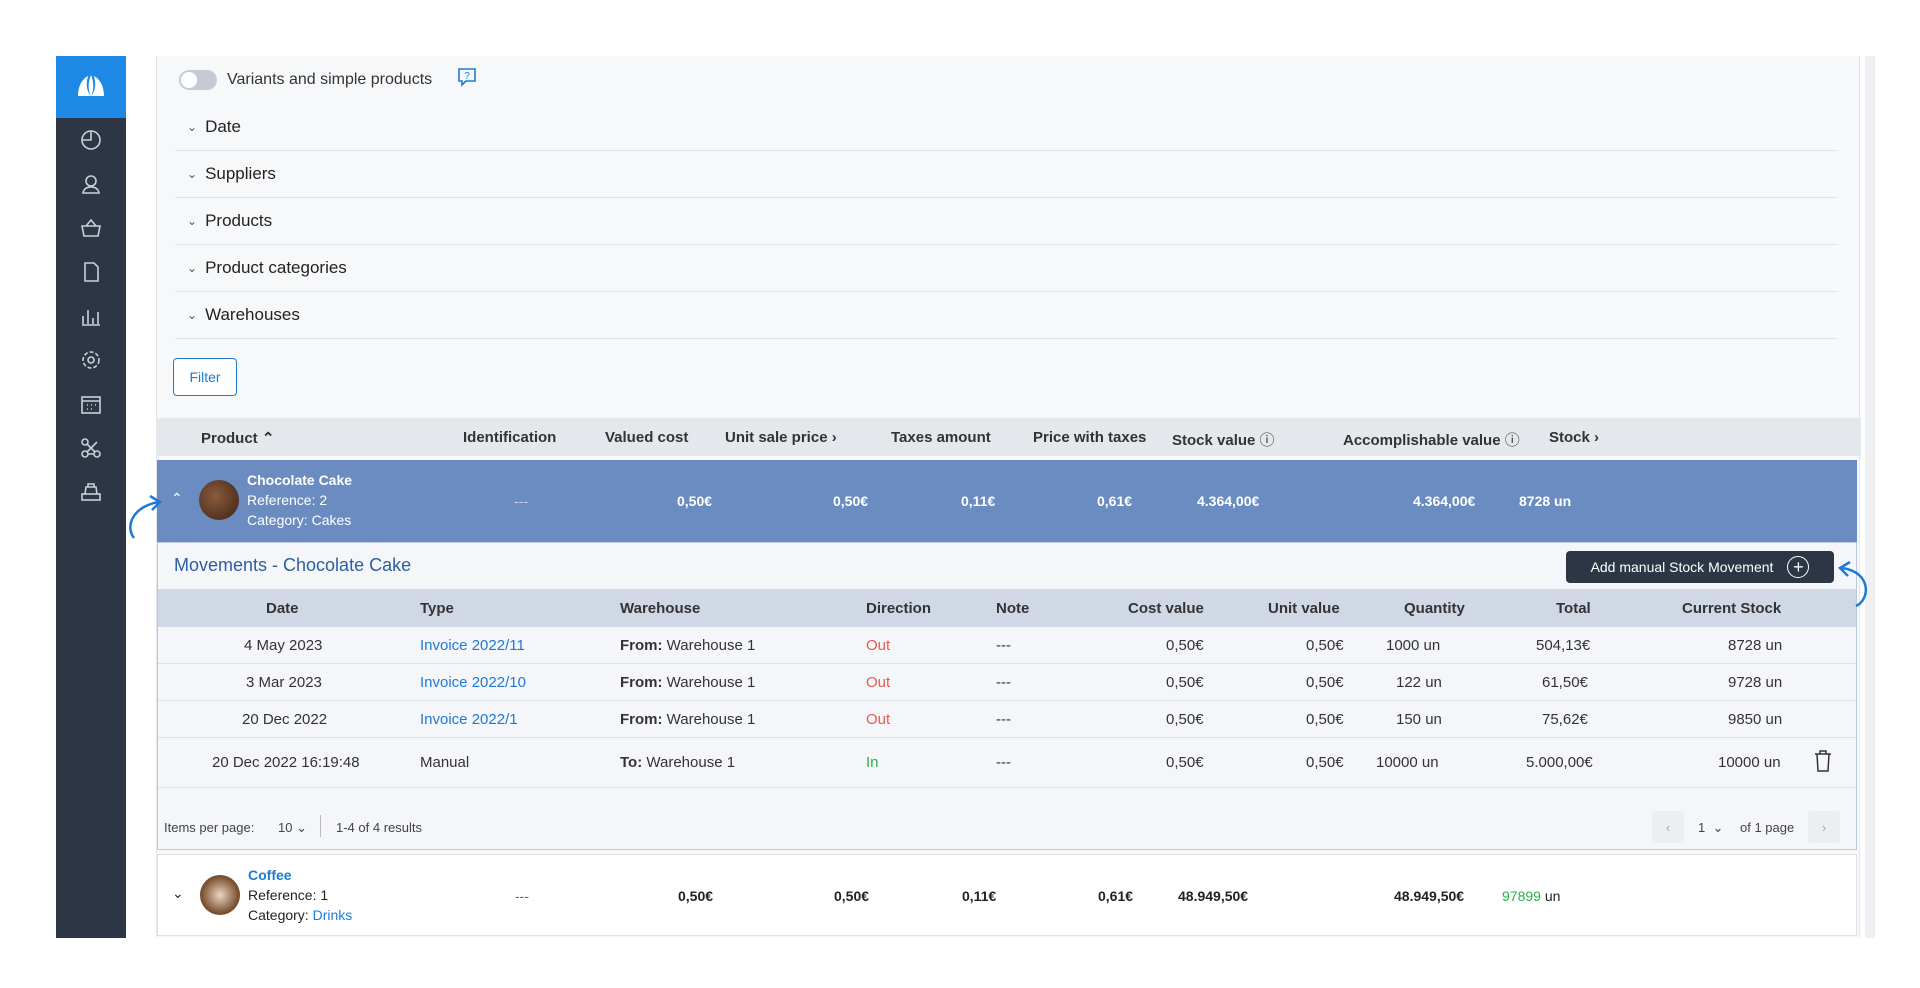 Image resolution: width=1920 pixels, height=988 pixels. I want to click on col-label: Unit sale price, so click(776, 437).